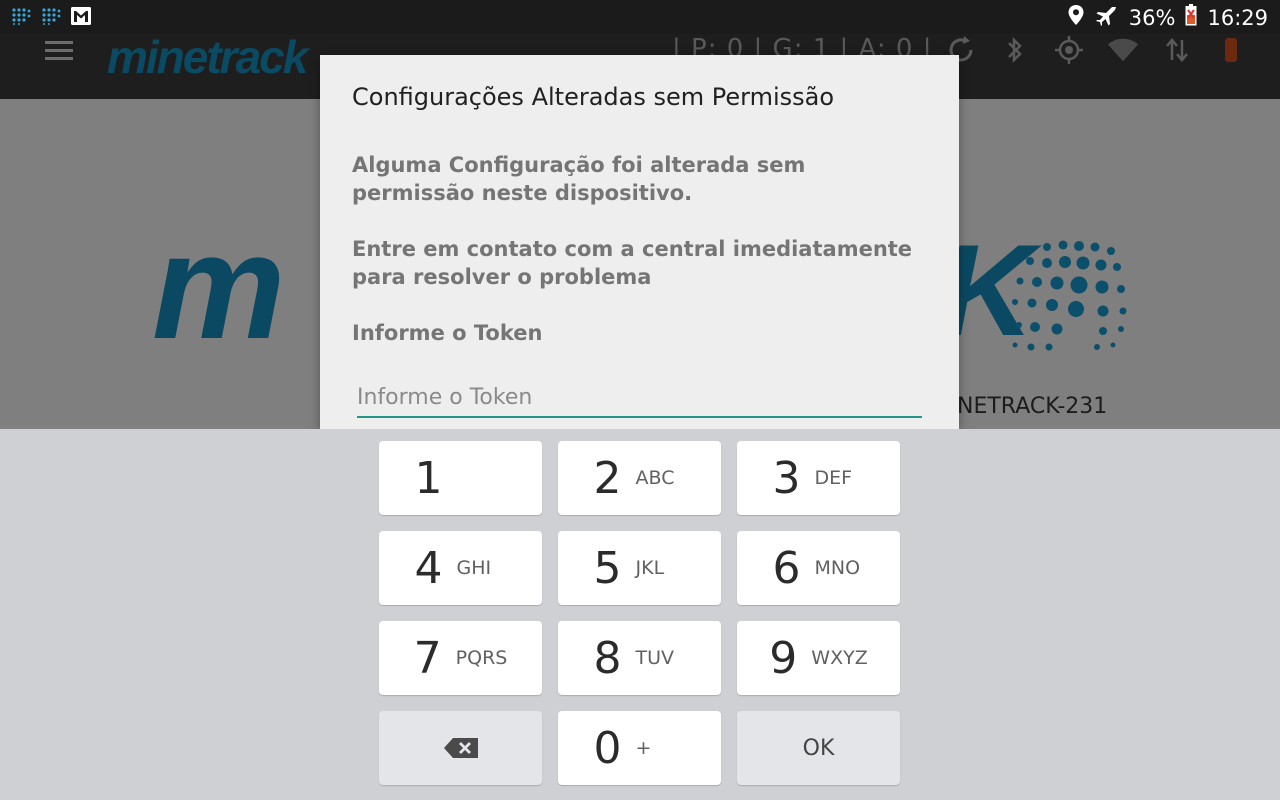 The height and width of the screenshot is (800, 1280). What do you see at coordinates (607, 658) in the screenshot?
I see `key-digit: 8` at bounding box center [607, 658].